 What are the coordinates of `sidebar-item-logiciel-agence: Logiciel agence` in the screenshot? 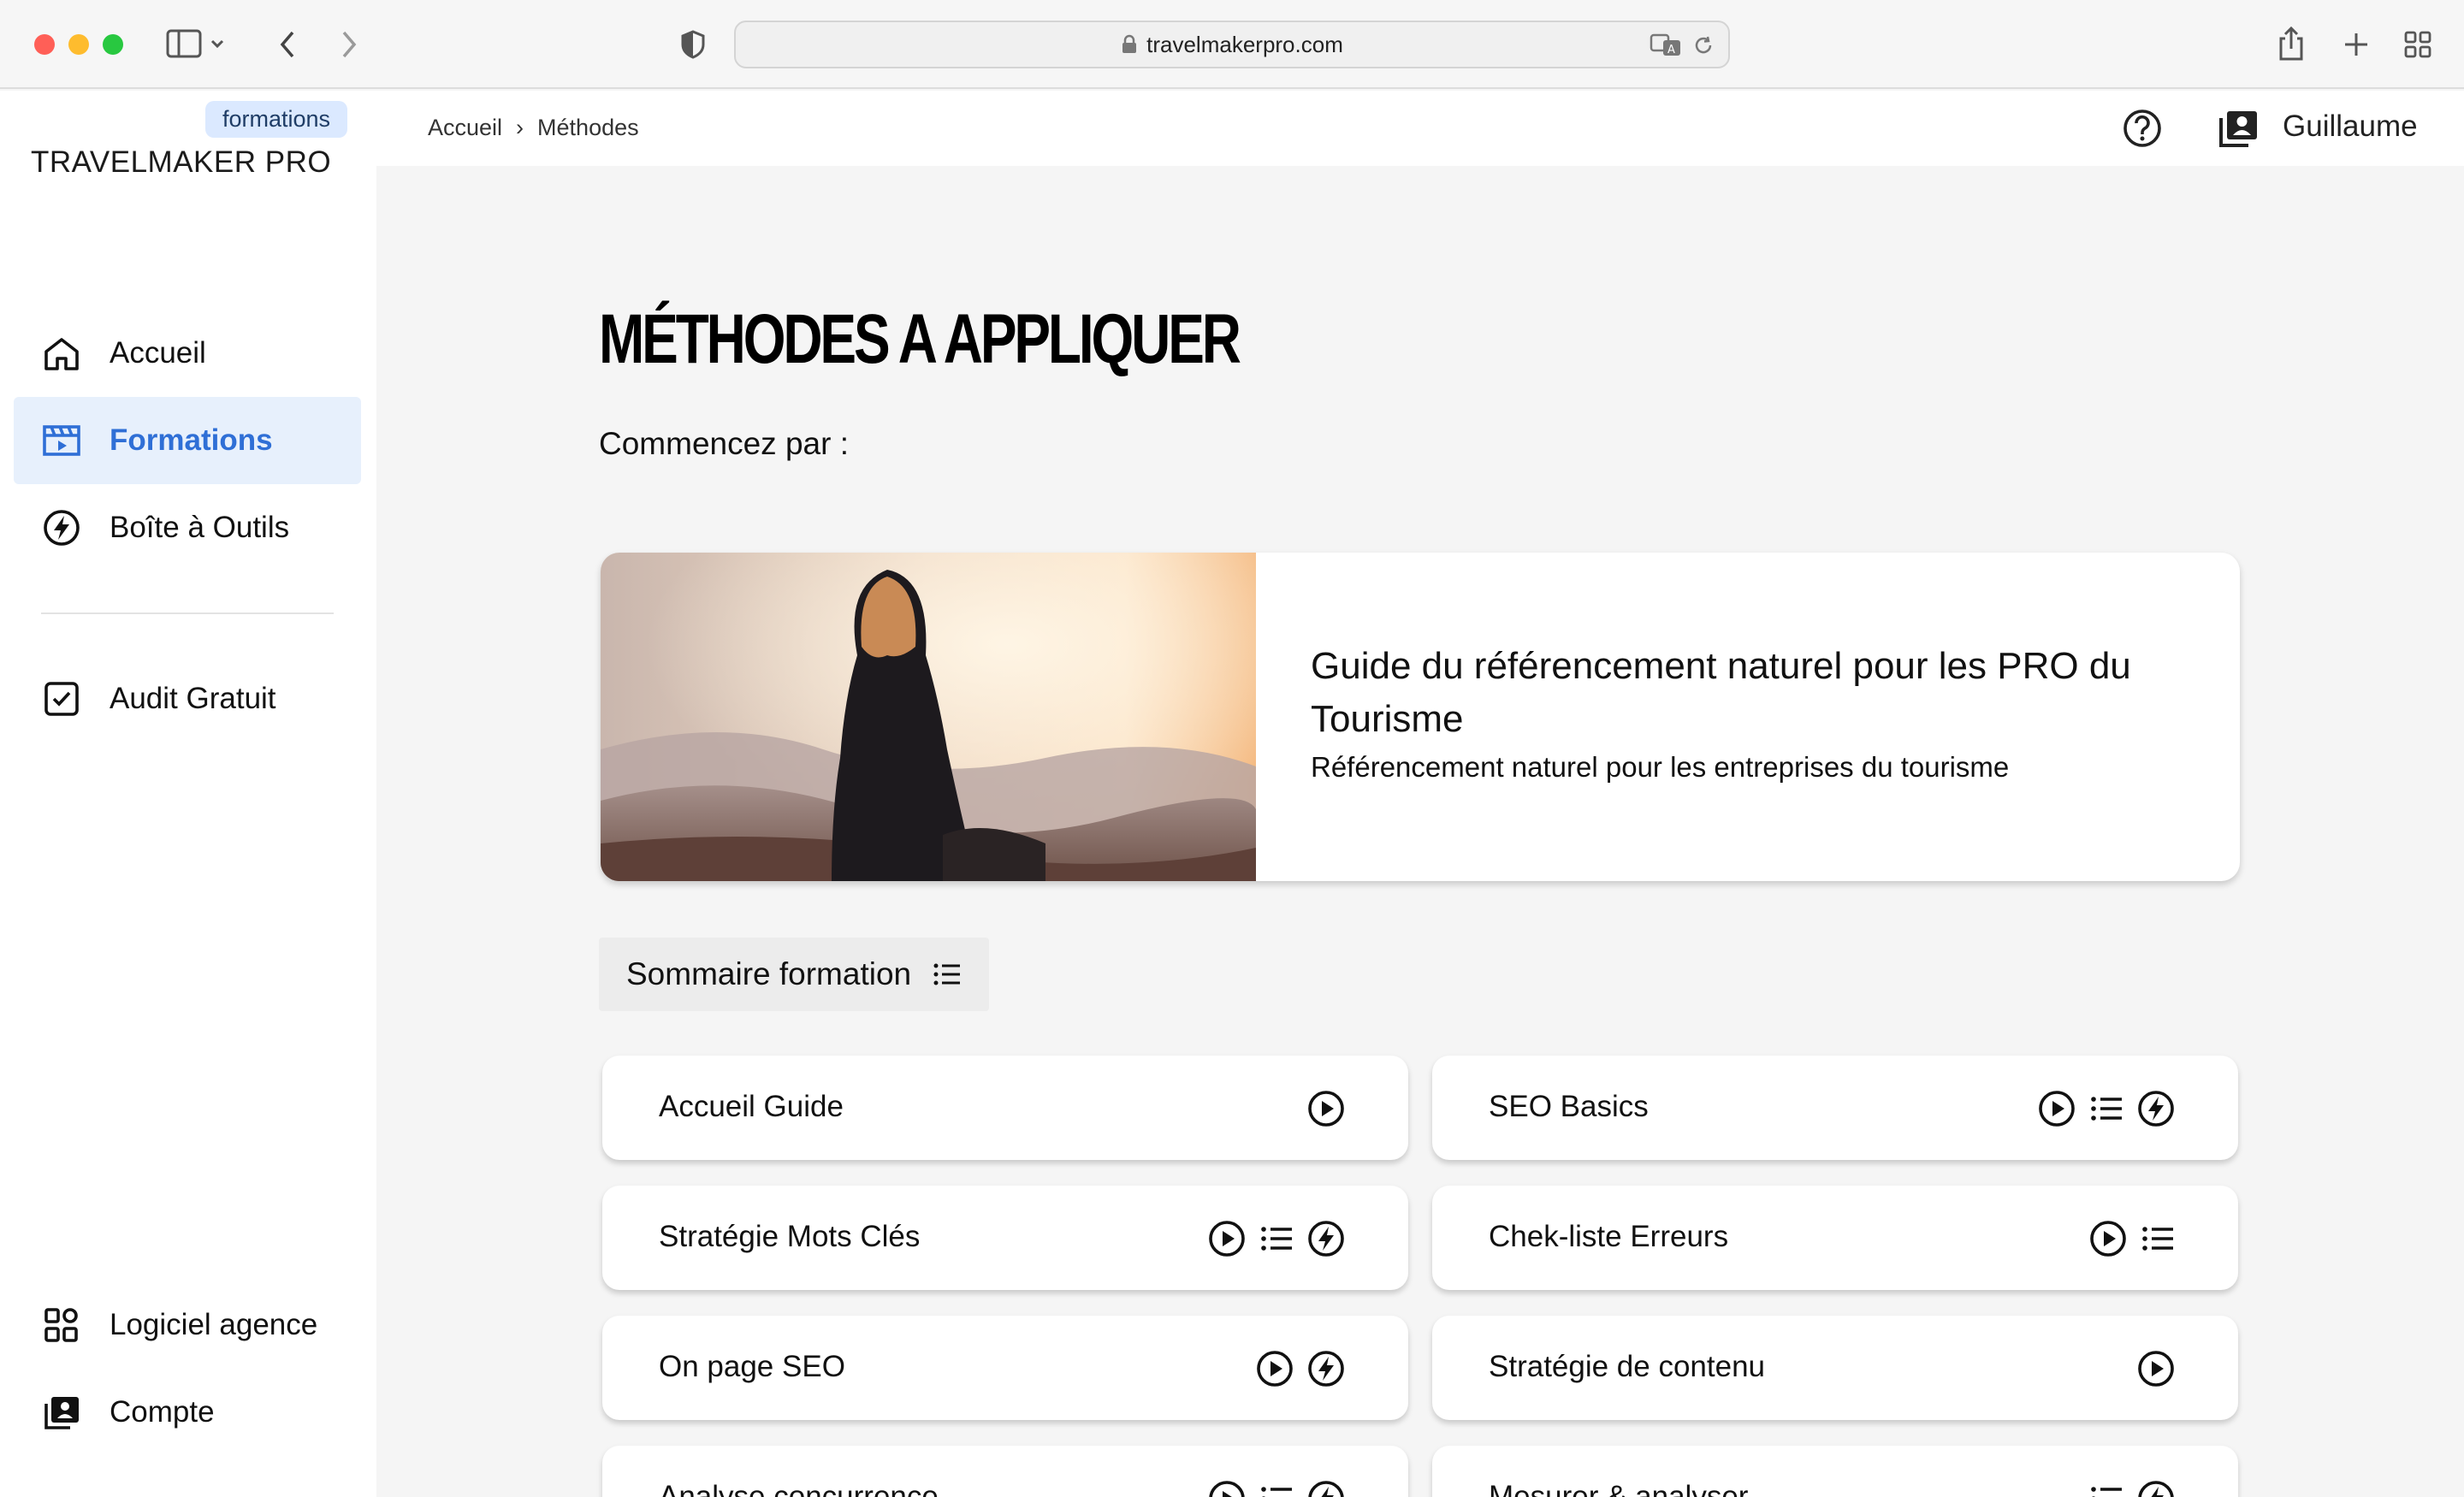 It's located at (187, 1325).